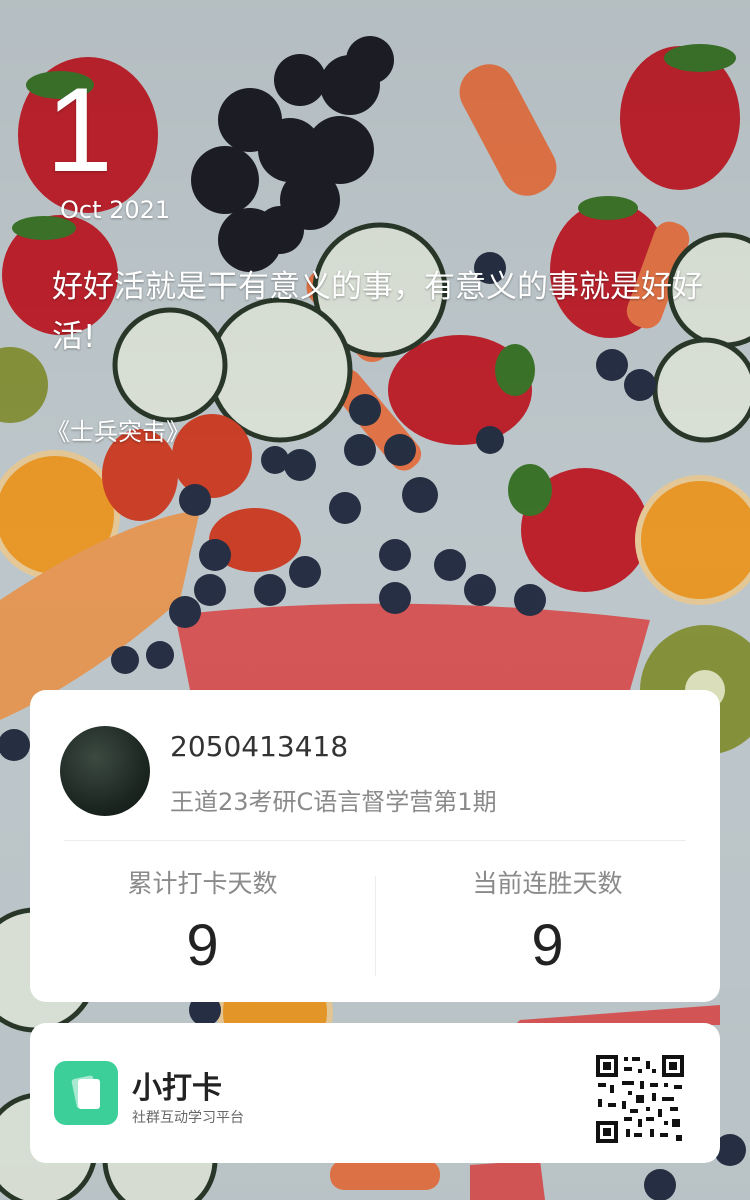 Image resolution: width=750 pixels, height=1200 pixels. I want to click on streak-days-stat: 当前连胜天数 9, so click(547, 921).